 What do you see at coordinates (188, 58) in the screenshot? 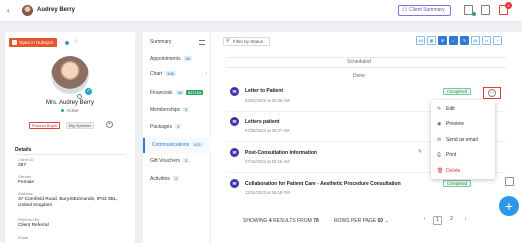
I see `count-badge: 65` at bounding box center [188, 58].